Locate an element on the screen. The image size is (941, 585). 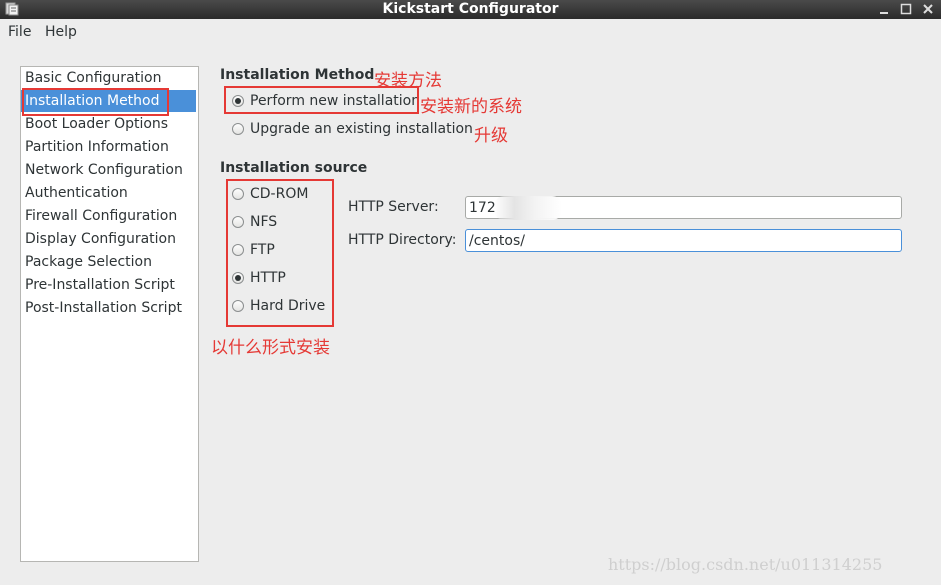
annotation-box-source is located at coordinates (280, 253).